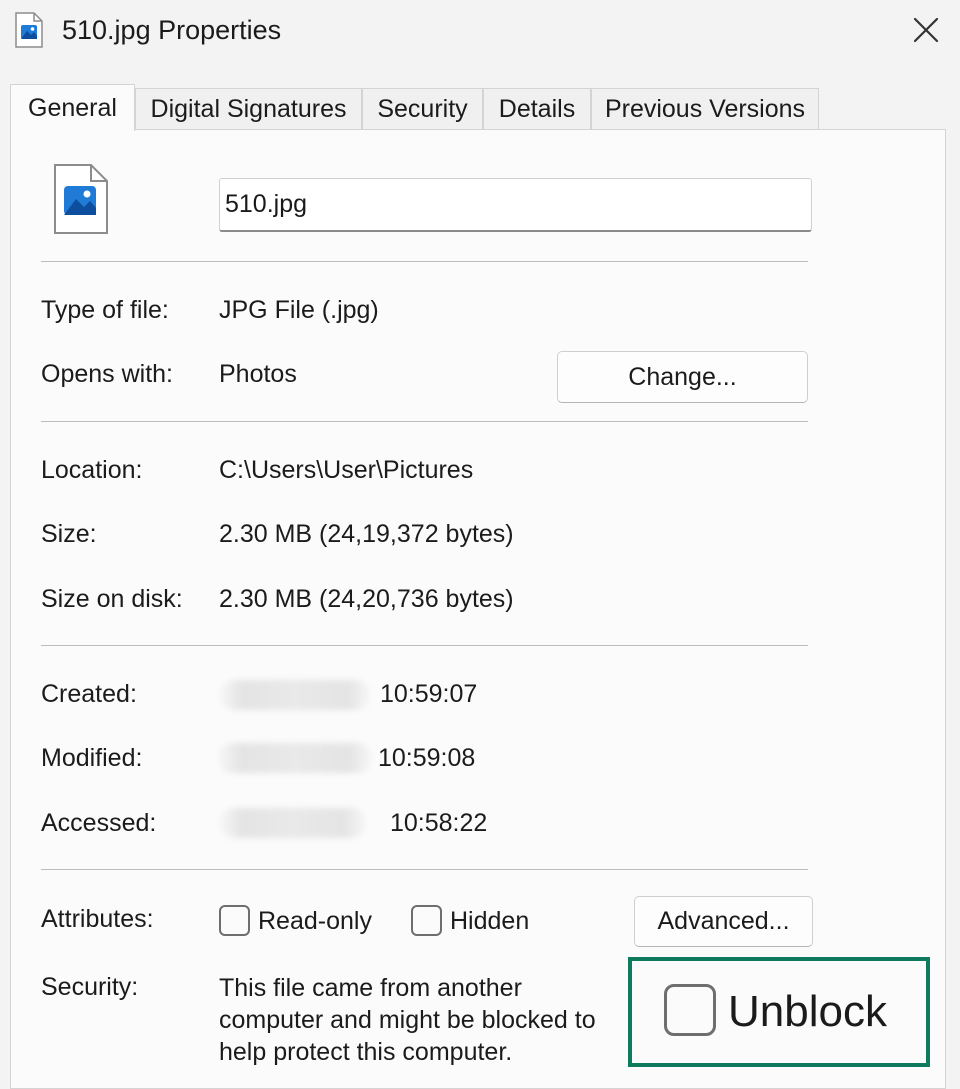 The width and height of the screenshot is (960, 1089). Describe the element at coordinates (690, 1010) in the screenshot. I see `unblock-checkbox` at that location.